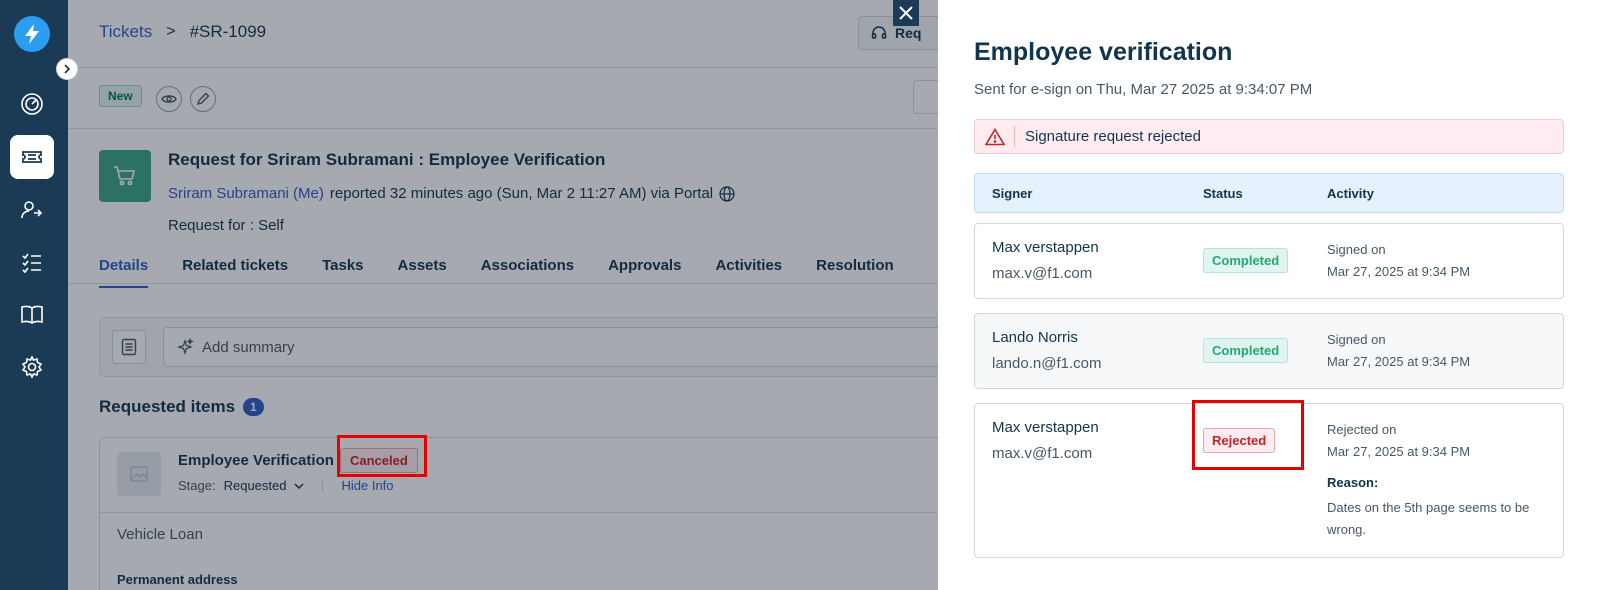  What do you see at coordinates (1223, 193) in the screenshot?
I see `column-status: Status` at bounding box center [1223, 193].